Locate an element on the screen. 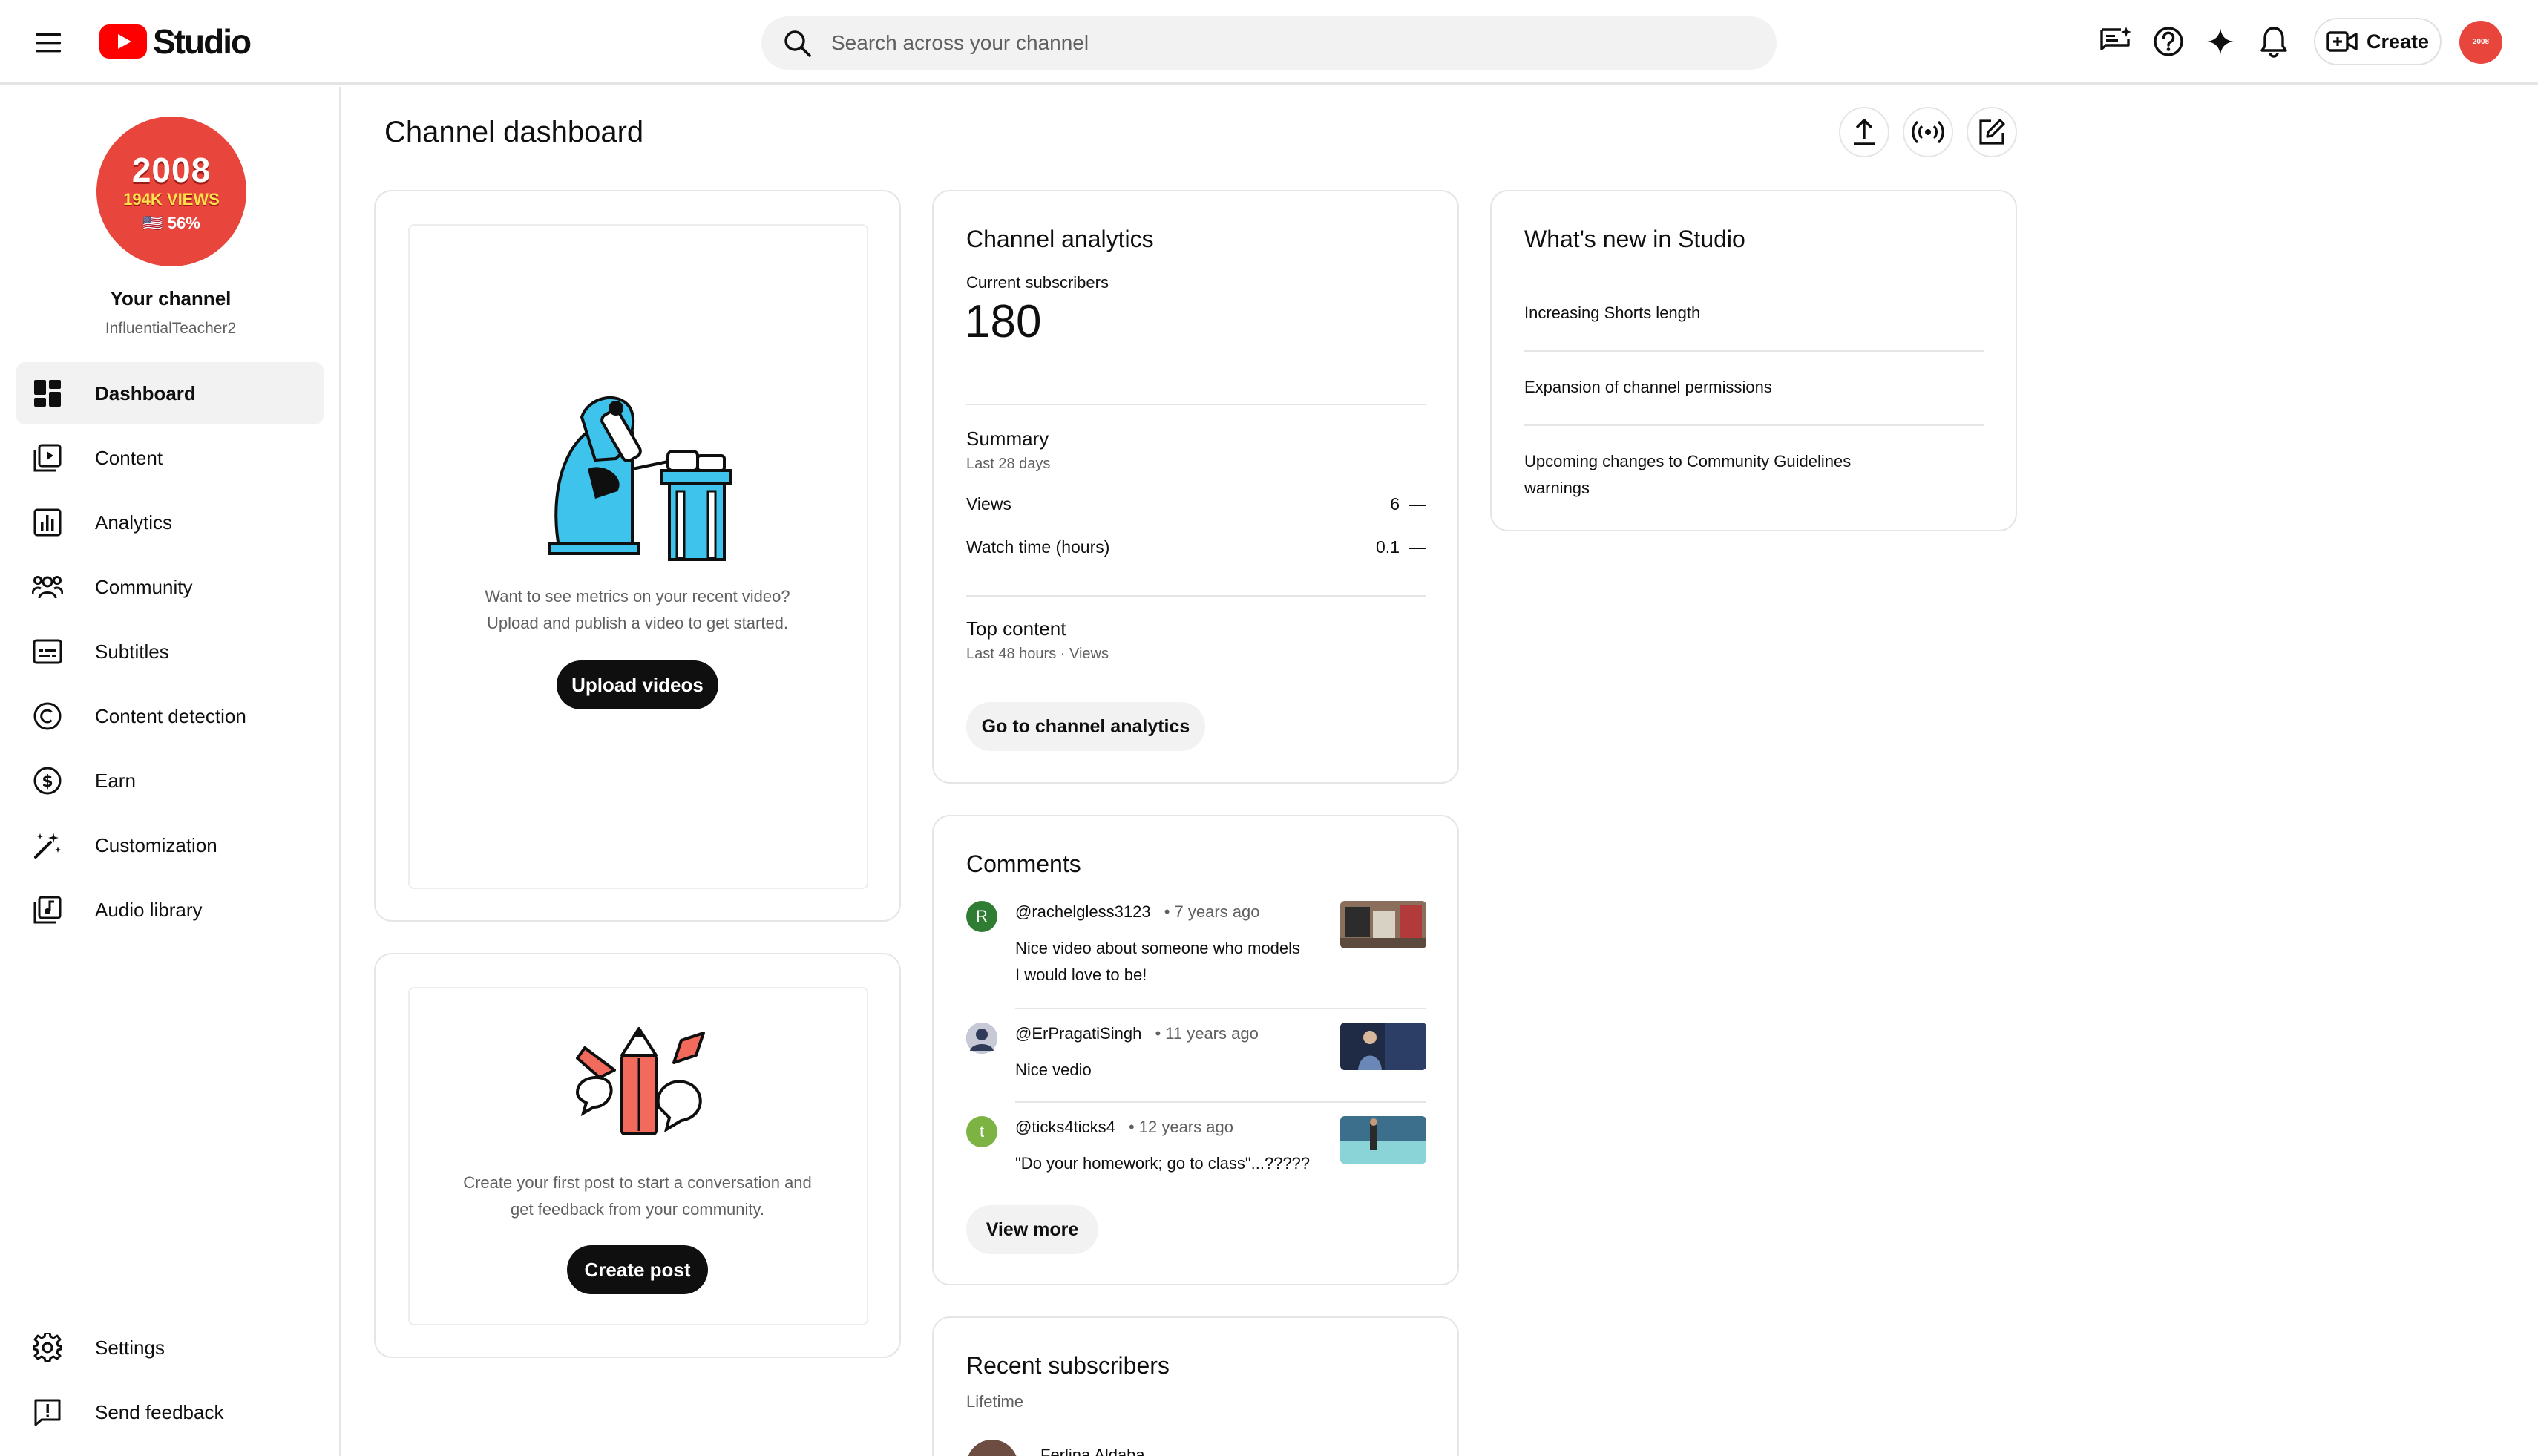 The image size is (2538, 1456). sidebar-item-settings: Settings is located at coordinates (170, 1348).